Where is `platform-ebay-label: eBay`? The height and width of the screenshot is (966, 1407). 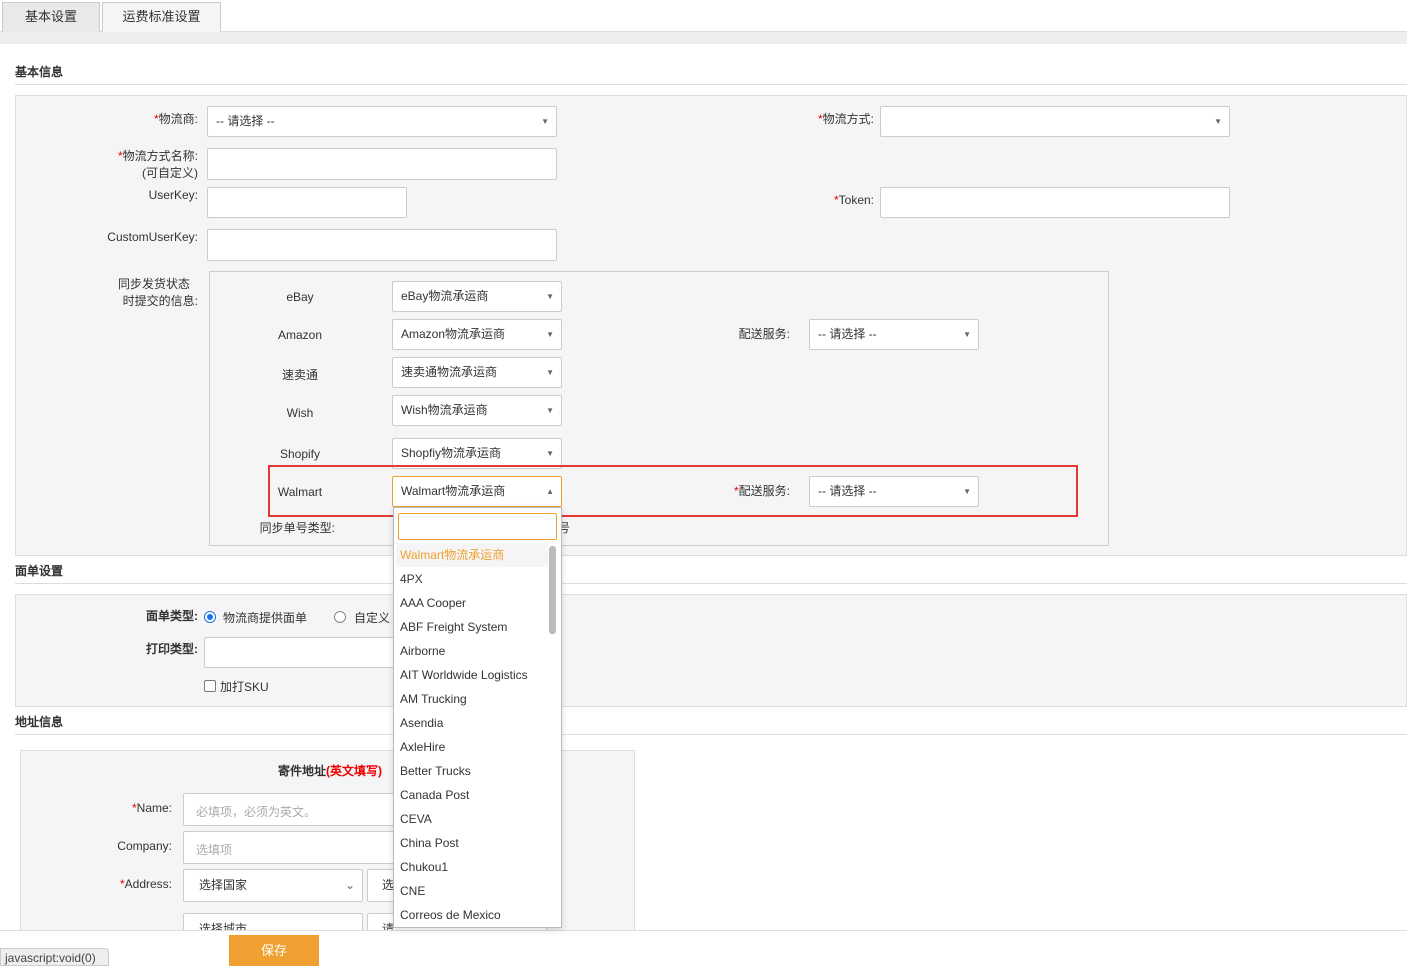
platform-ebay-label: eBay is located at coordinates (300, 297).